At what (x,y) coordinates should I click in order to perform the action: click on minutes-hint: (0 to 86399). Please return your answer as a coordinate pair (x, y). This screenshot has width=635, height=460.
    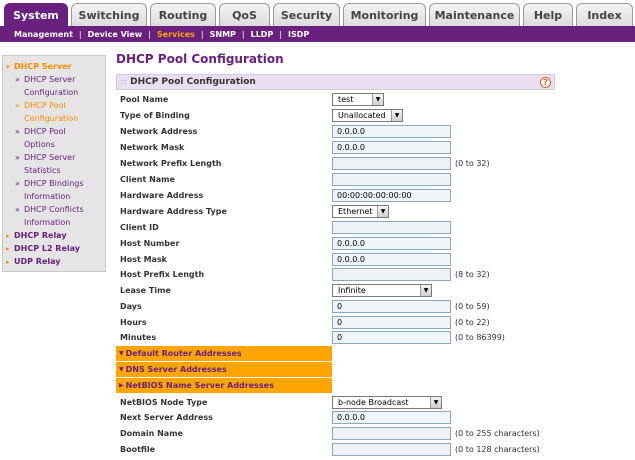
    Looking at the image, I should click on (480, 337).